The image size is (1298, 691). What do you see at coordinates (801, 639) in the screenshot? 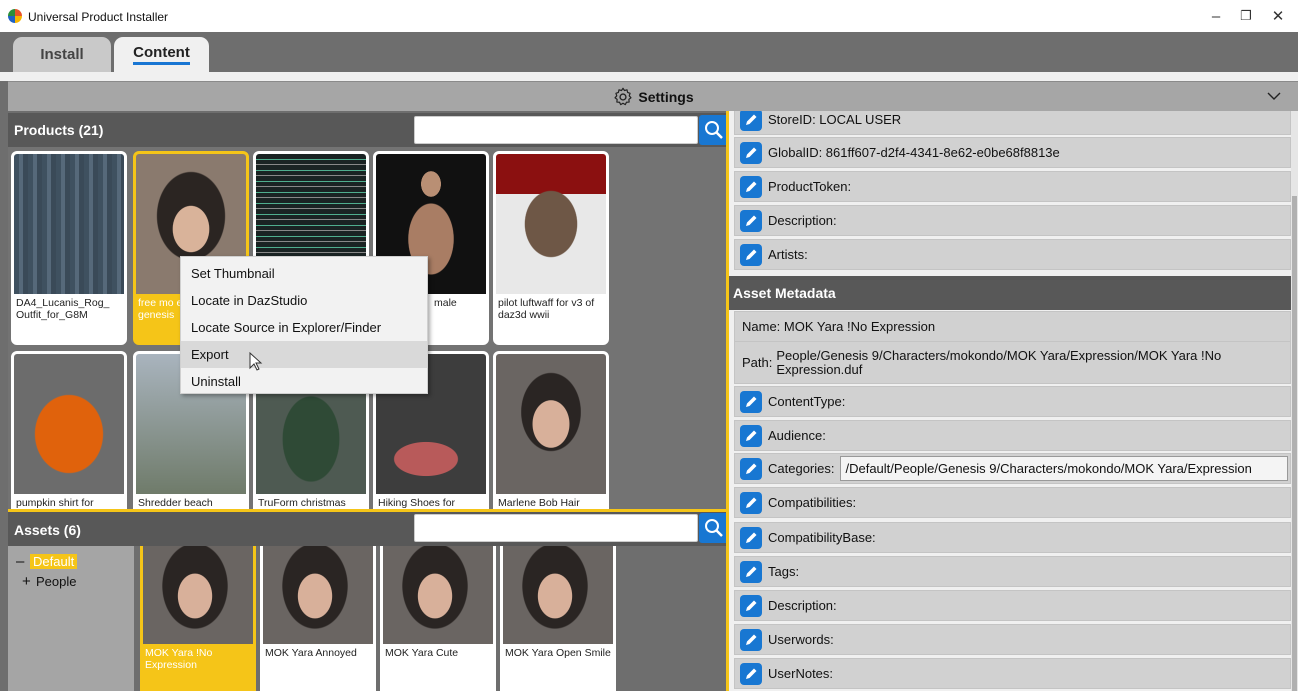
I see `userwords-text: Userwords:` at bounding box center [801, 639].